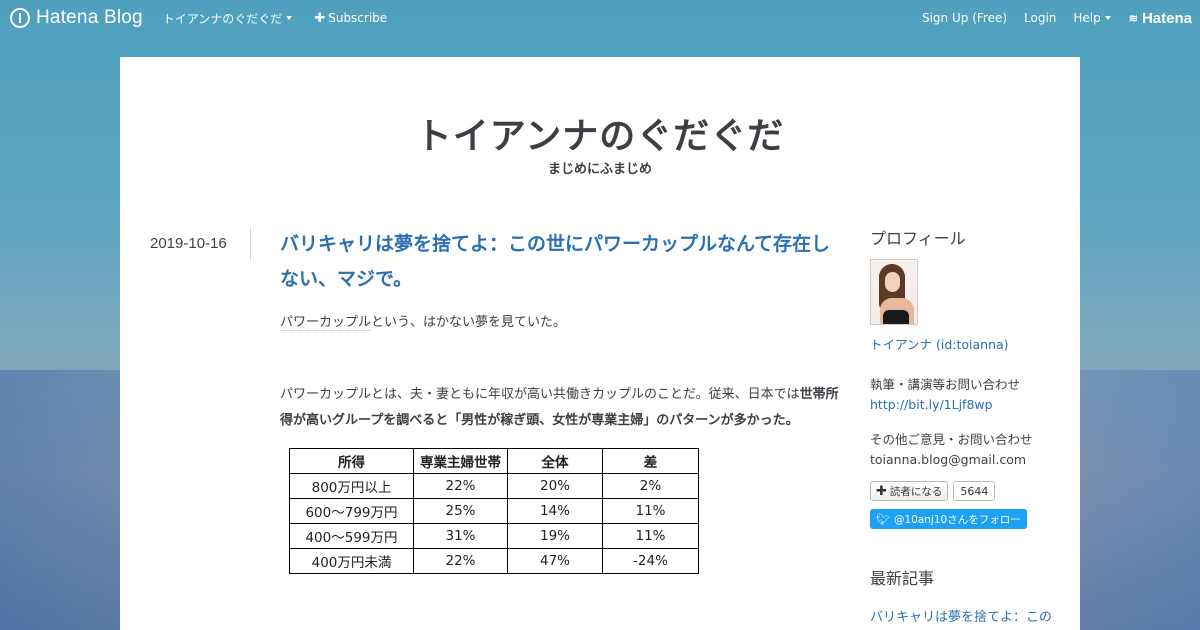 The image size is (1200, 630). Describe the element at coordinates (555, 511) in the screenshot. I see `table-cell: 14%` at that location.